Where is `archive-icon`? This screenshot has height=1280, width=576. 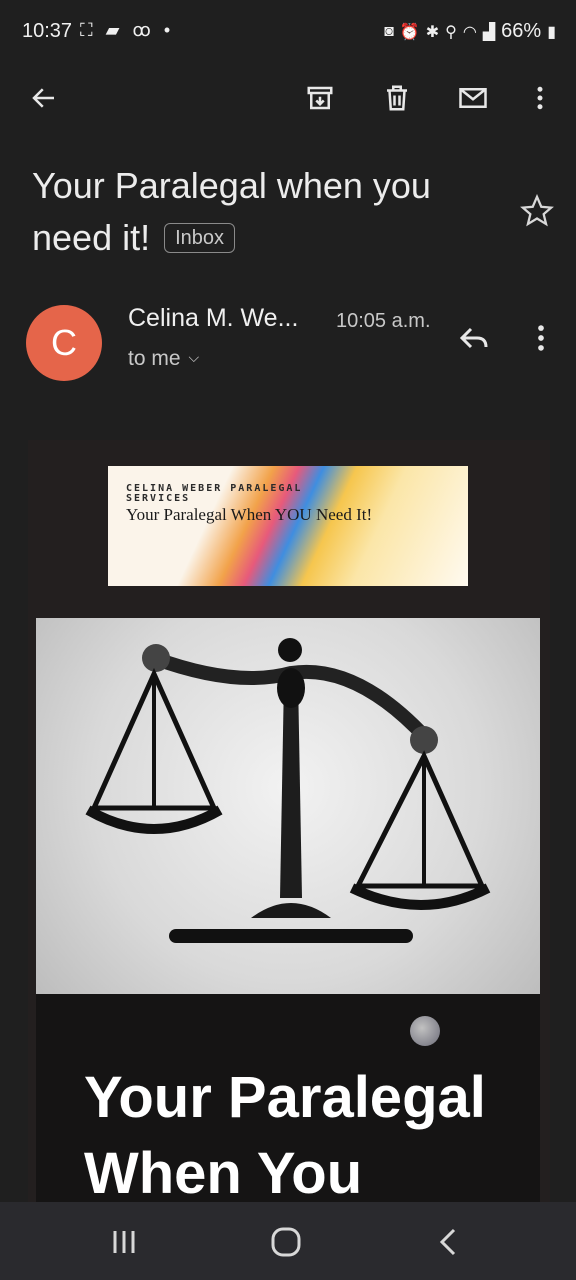
archive-icon is located at coordinates (320, 98).